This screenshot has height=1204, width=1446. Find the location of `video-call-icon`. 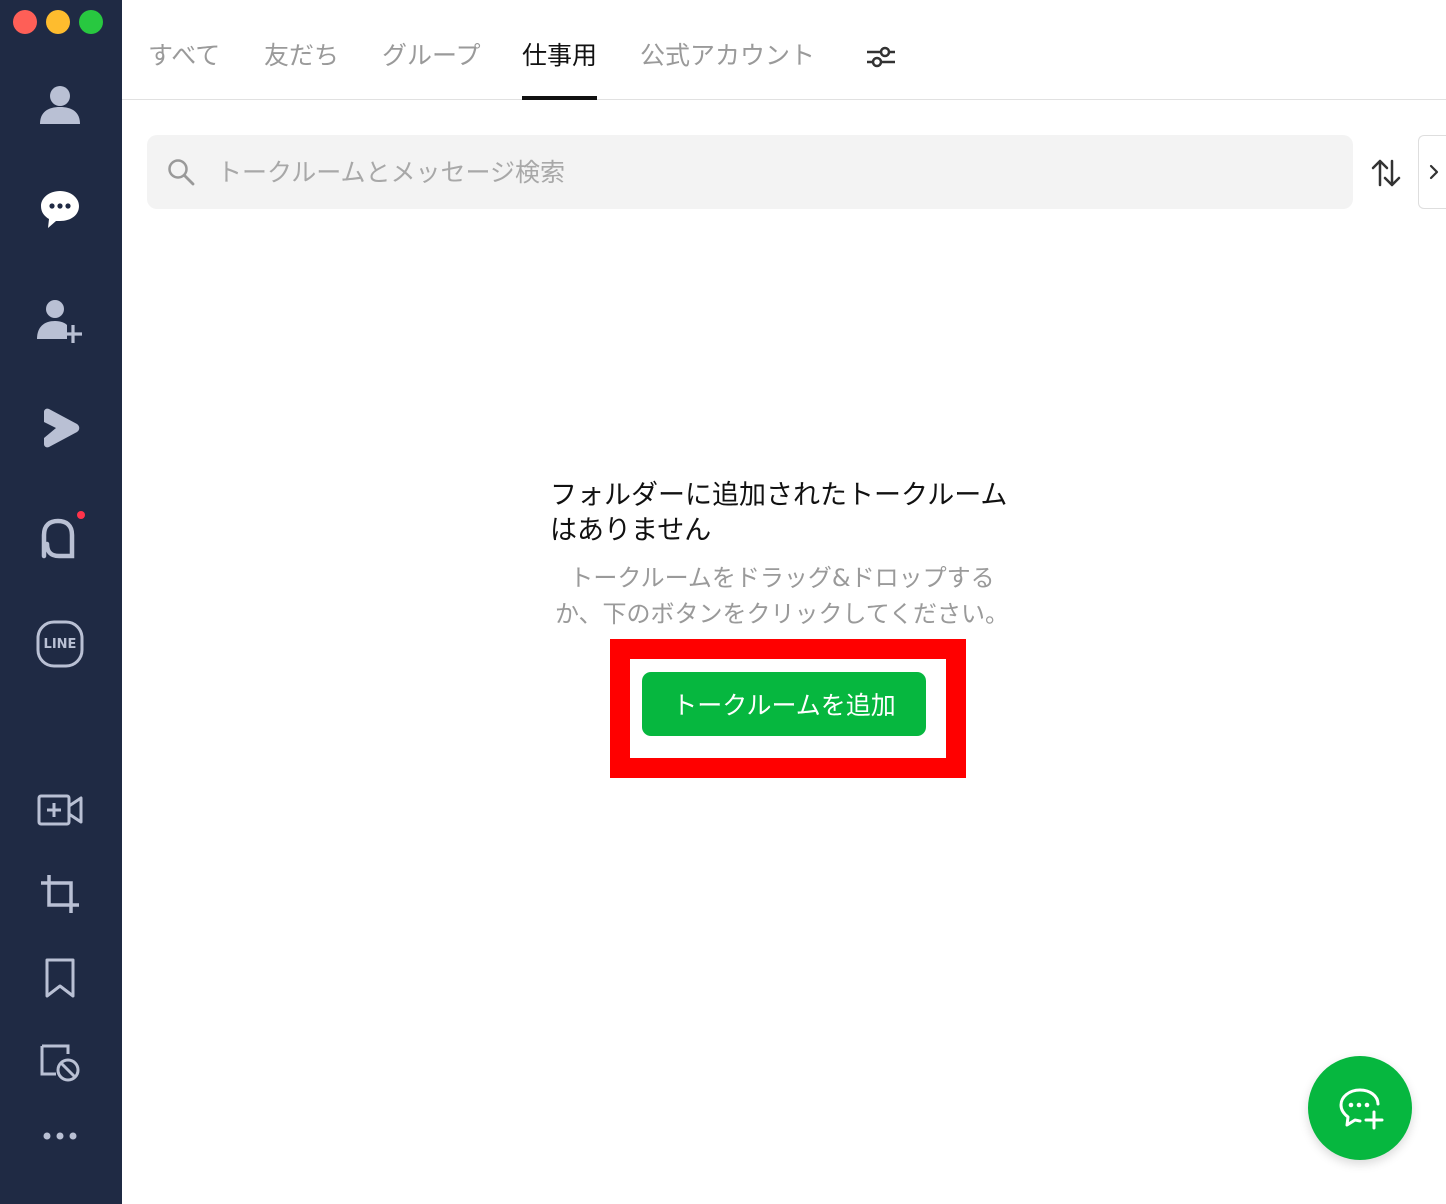

video-call-icon is located at coordinates (60, 810).